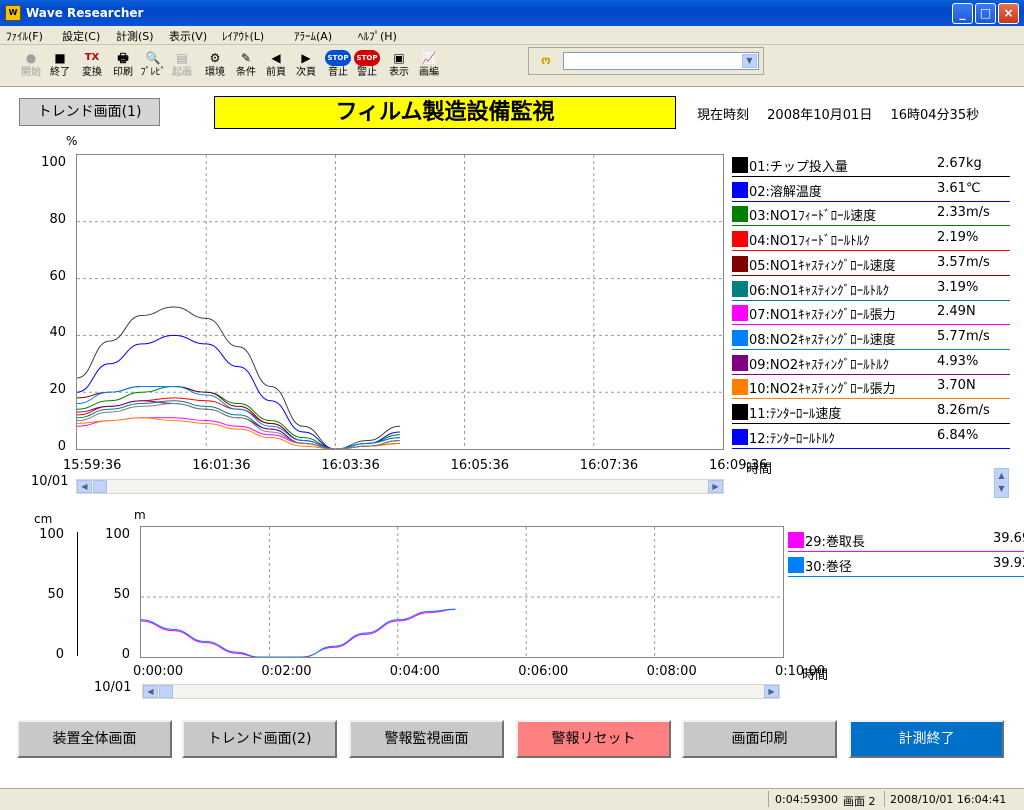 This screenshot has width=1024, height=810. Describe the element at coordinates (57, 276) in the screenshot. I see `y-tick-label: 60` at that location.